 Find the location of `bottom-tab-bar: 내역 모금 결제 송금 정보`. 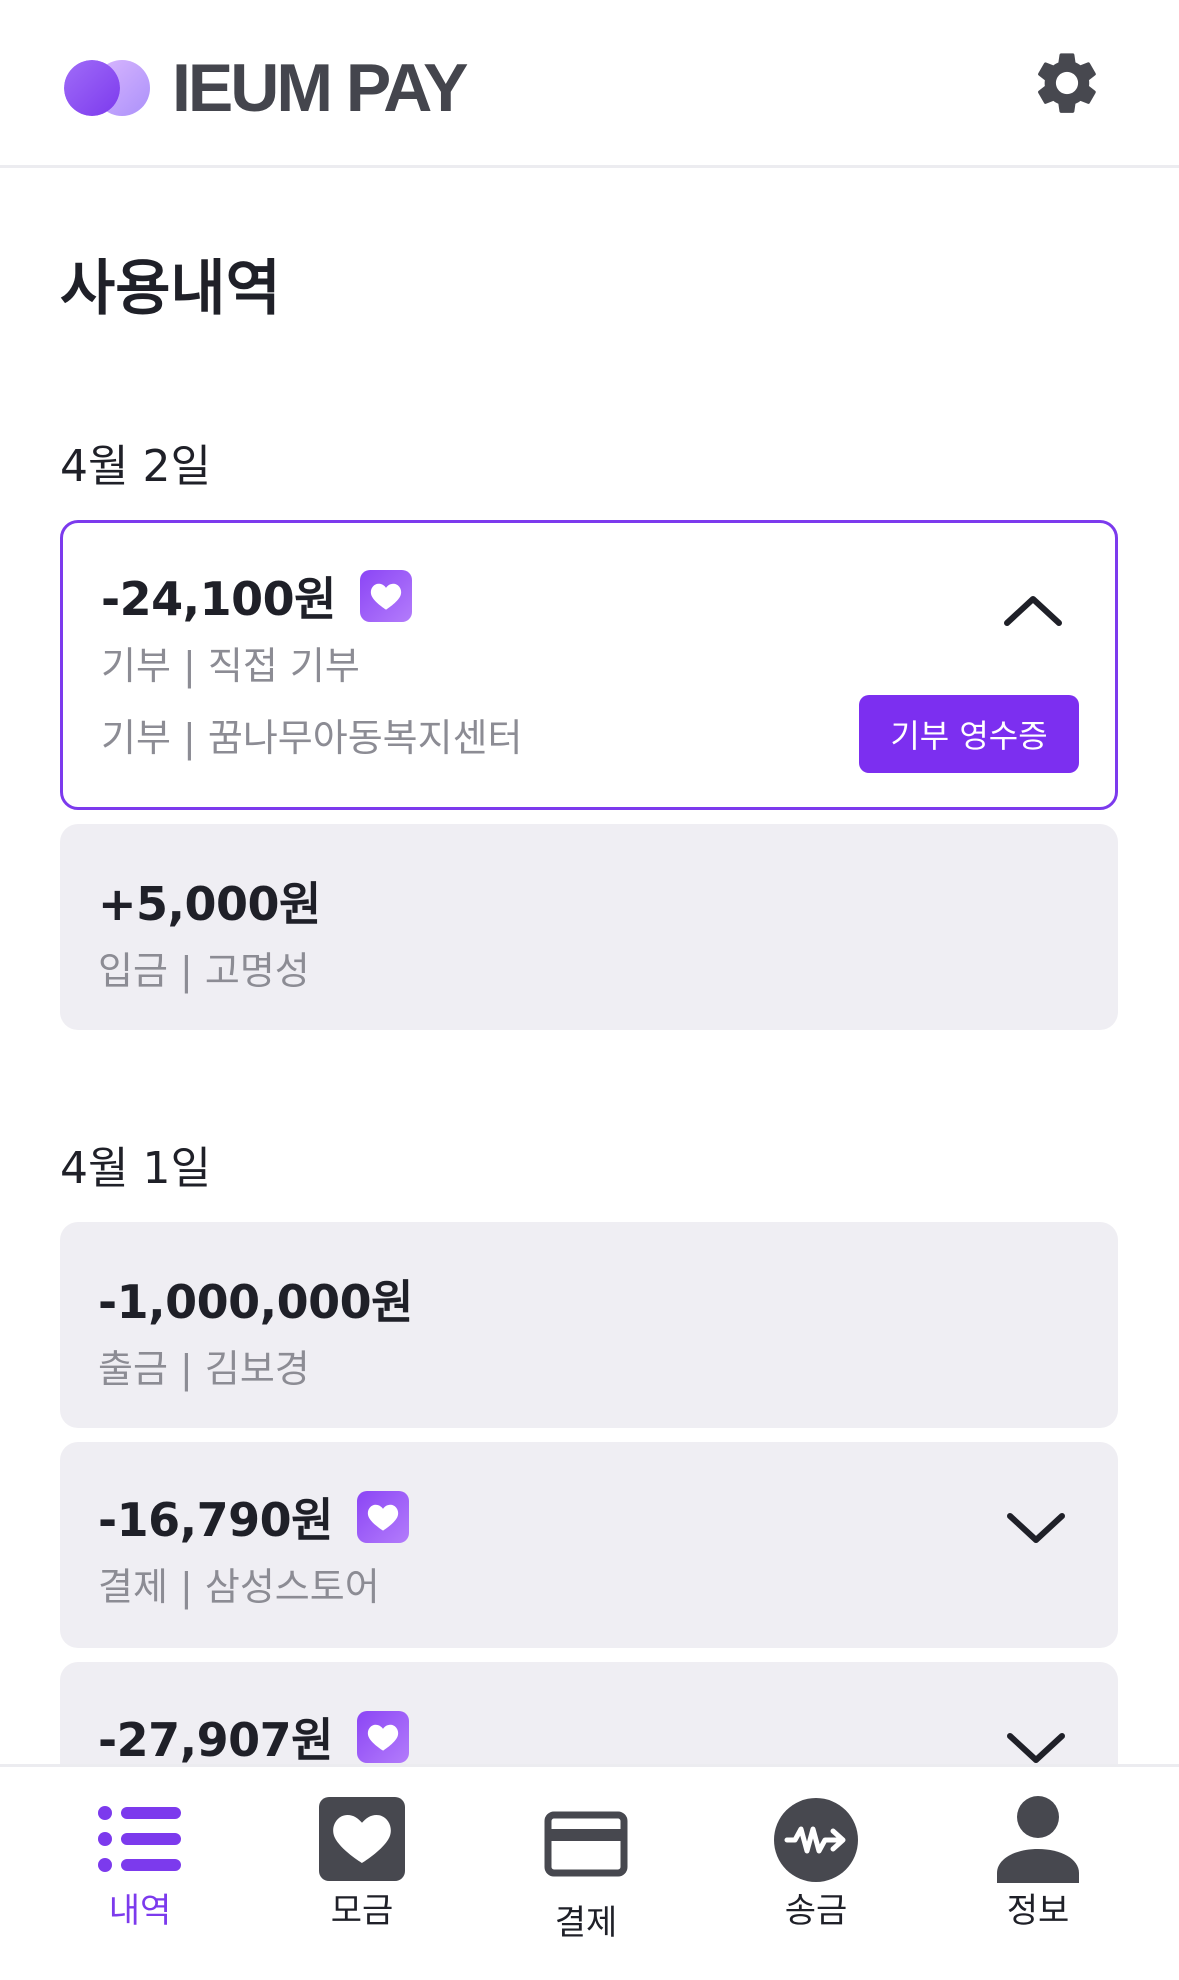

bottom-tab-bar: 내역 모금 결제 송금 정보 is located at coordinates (589, 1872).